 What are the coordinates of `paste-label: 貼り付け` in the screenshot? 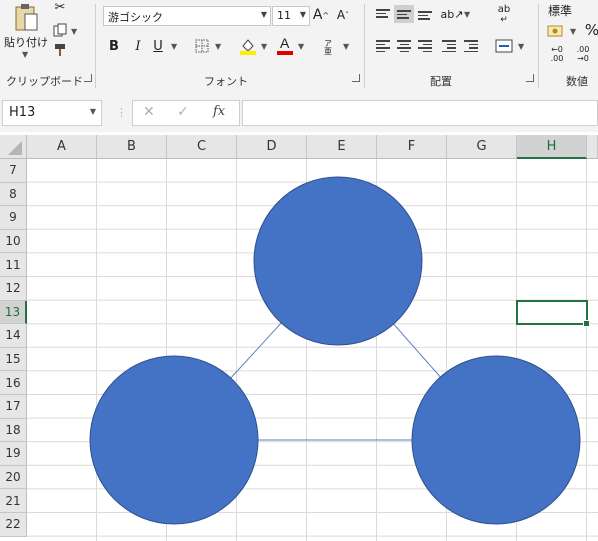 It's located at (26, 42).